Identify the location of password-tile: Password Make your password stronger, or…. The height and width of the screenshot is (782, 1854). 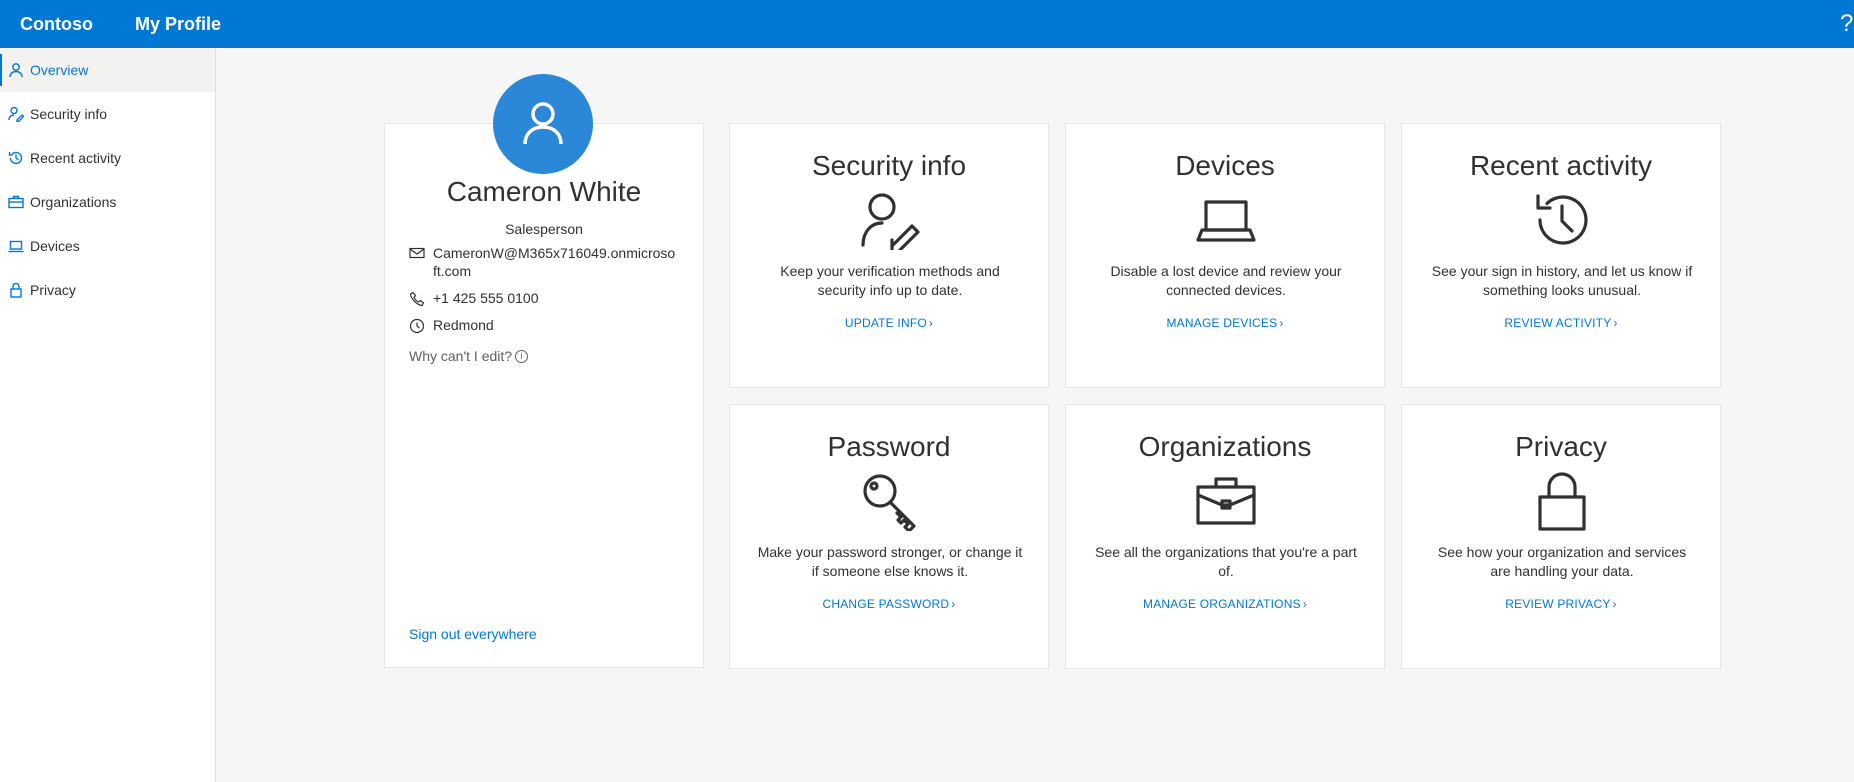
(889, 536).